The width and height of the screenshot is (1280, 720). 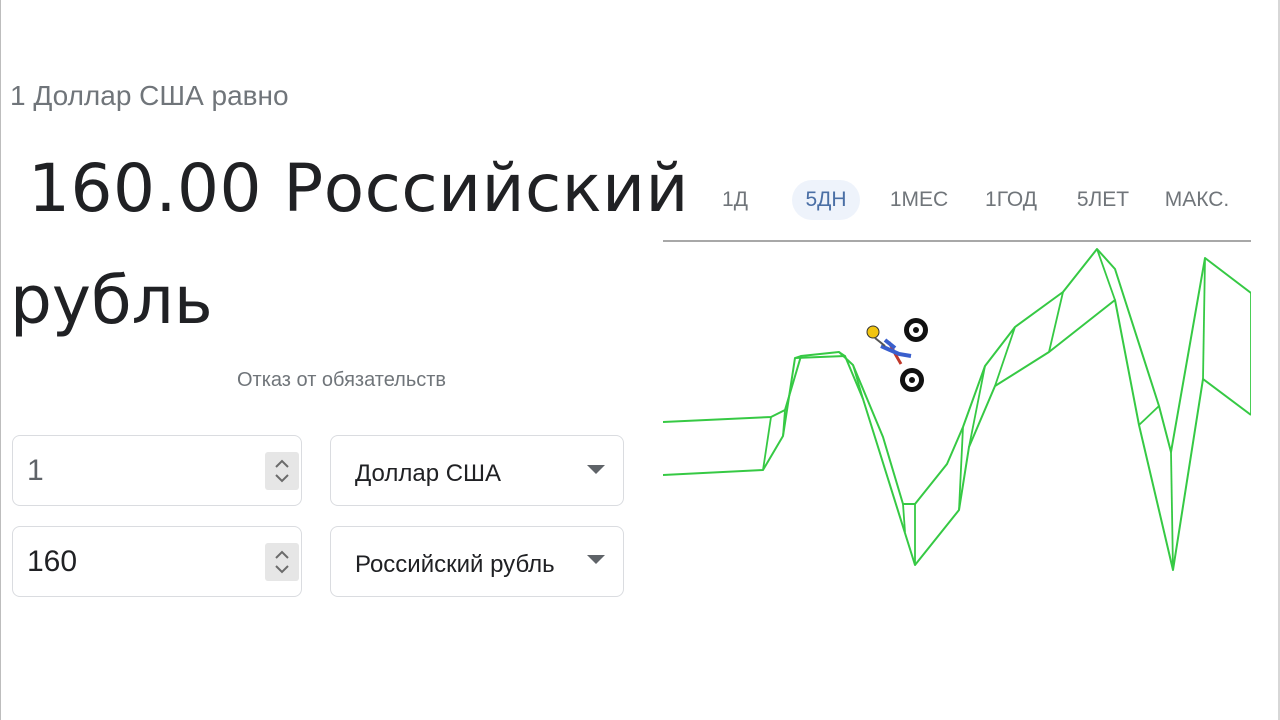 What do you see at coordinates (1197, 200) in the screenshot?
I see `tab-max: МАКС.` at bounding box center [1197, 200].